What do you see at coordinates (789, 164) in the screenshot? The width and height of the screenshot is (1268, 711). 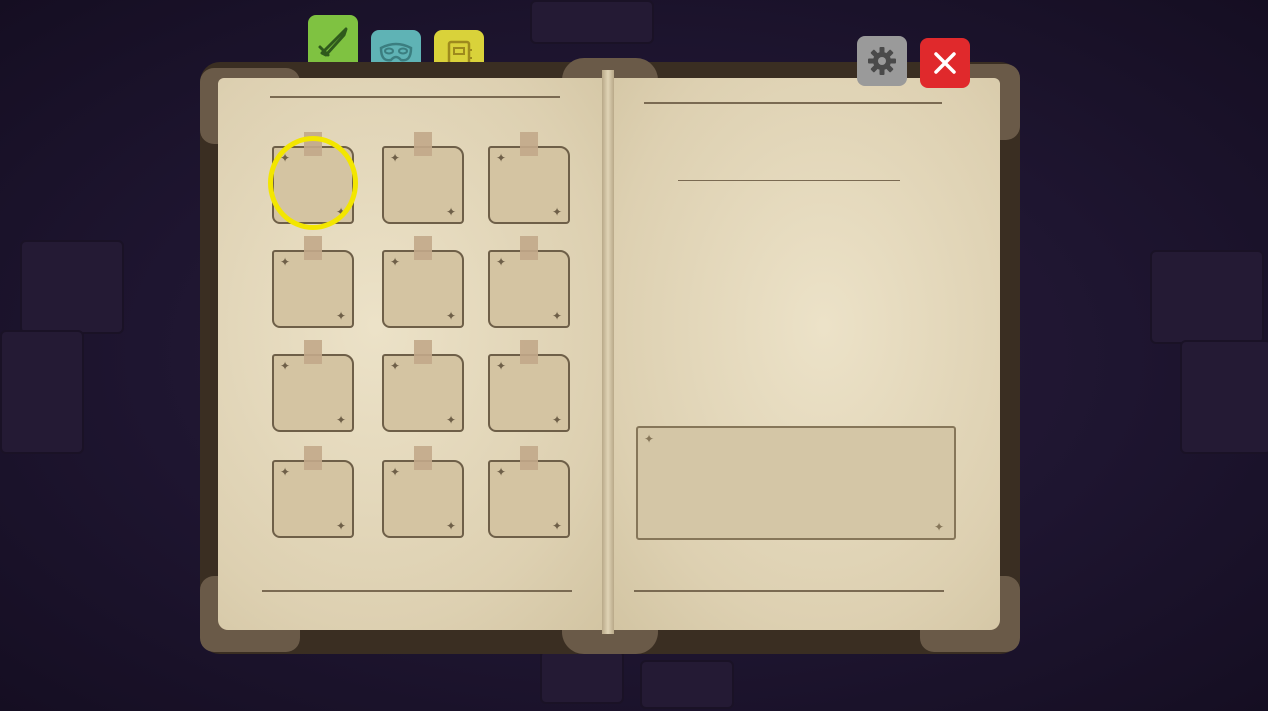 I see `item-title` at bounding box center [789, 164].